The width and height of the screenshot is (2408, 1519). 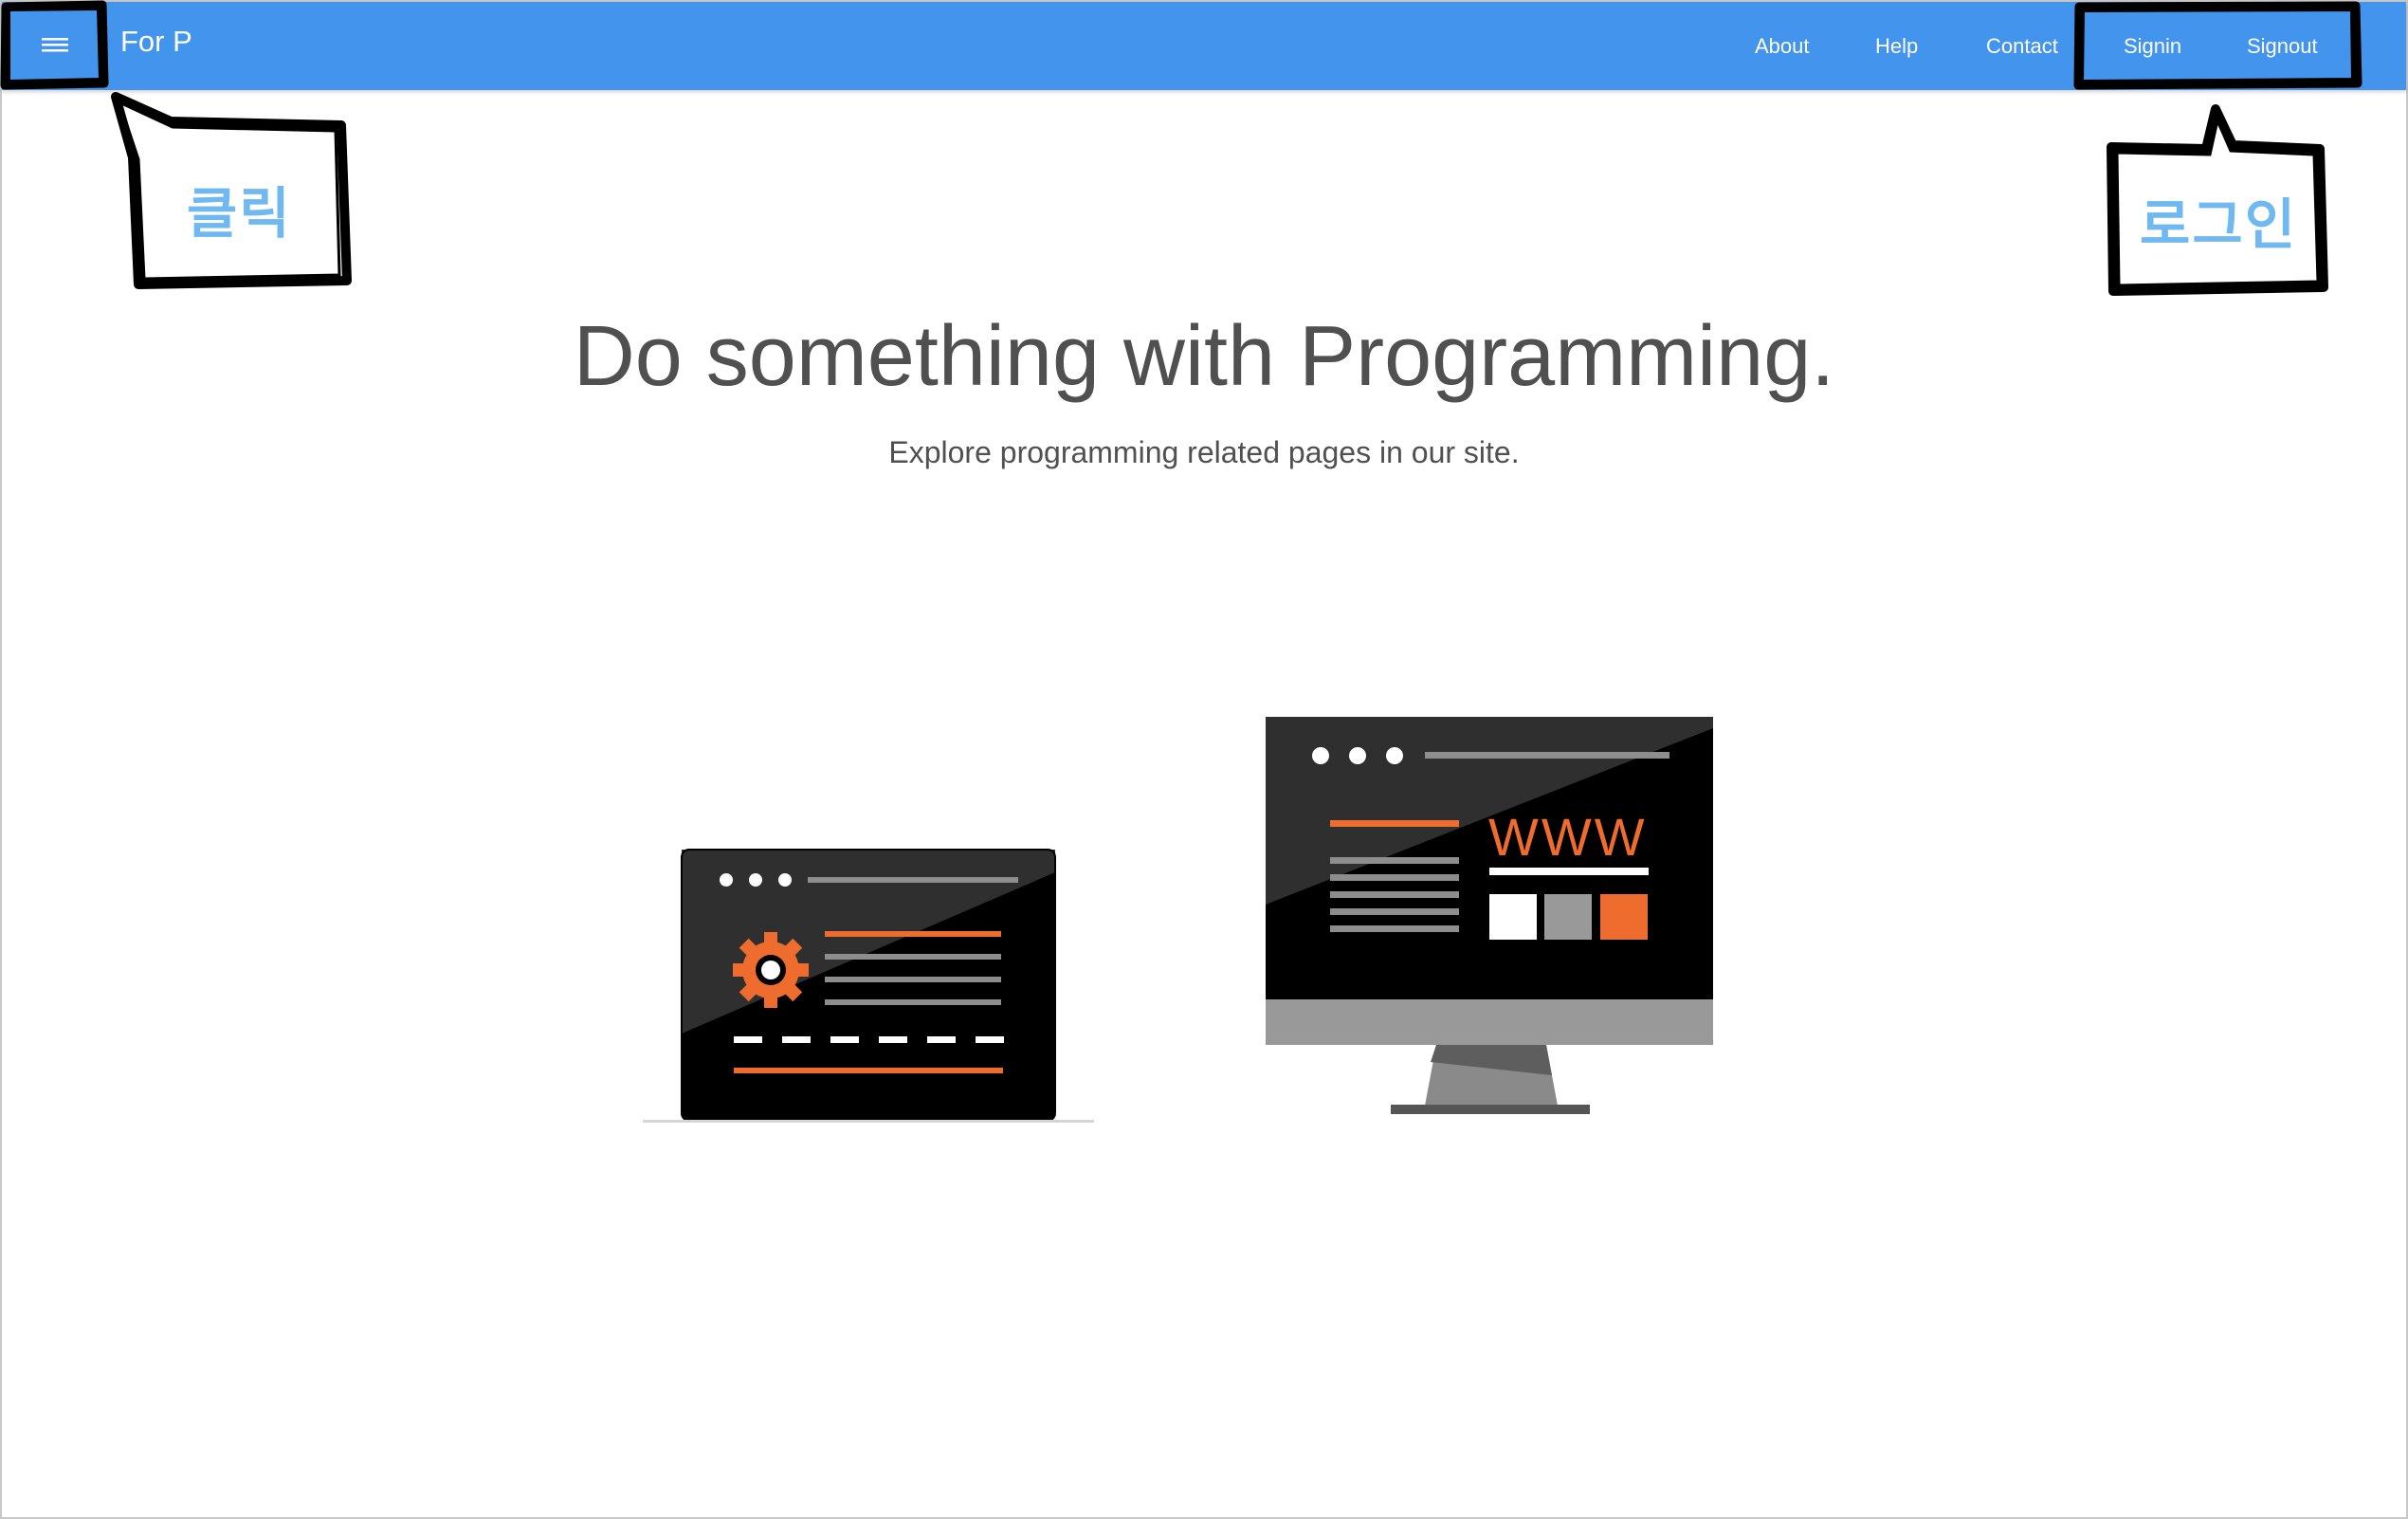 What do you see at coordinates (2217, 46) in the screenshot?
I see `auth-highlight-marker` at bounding box center [2217, 46].